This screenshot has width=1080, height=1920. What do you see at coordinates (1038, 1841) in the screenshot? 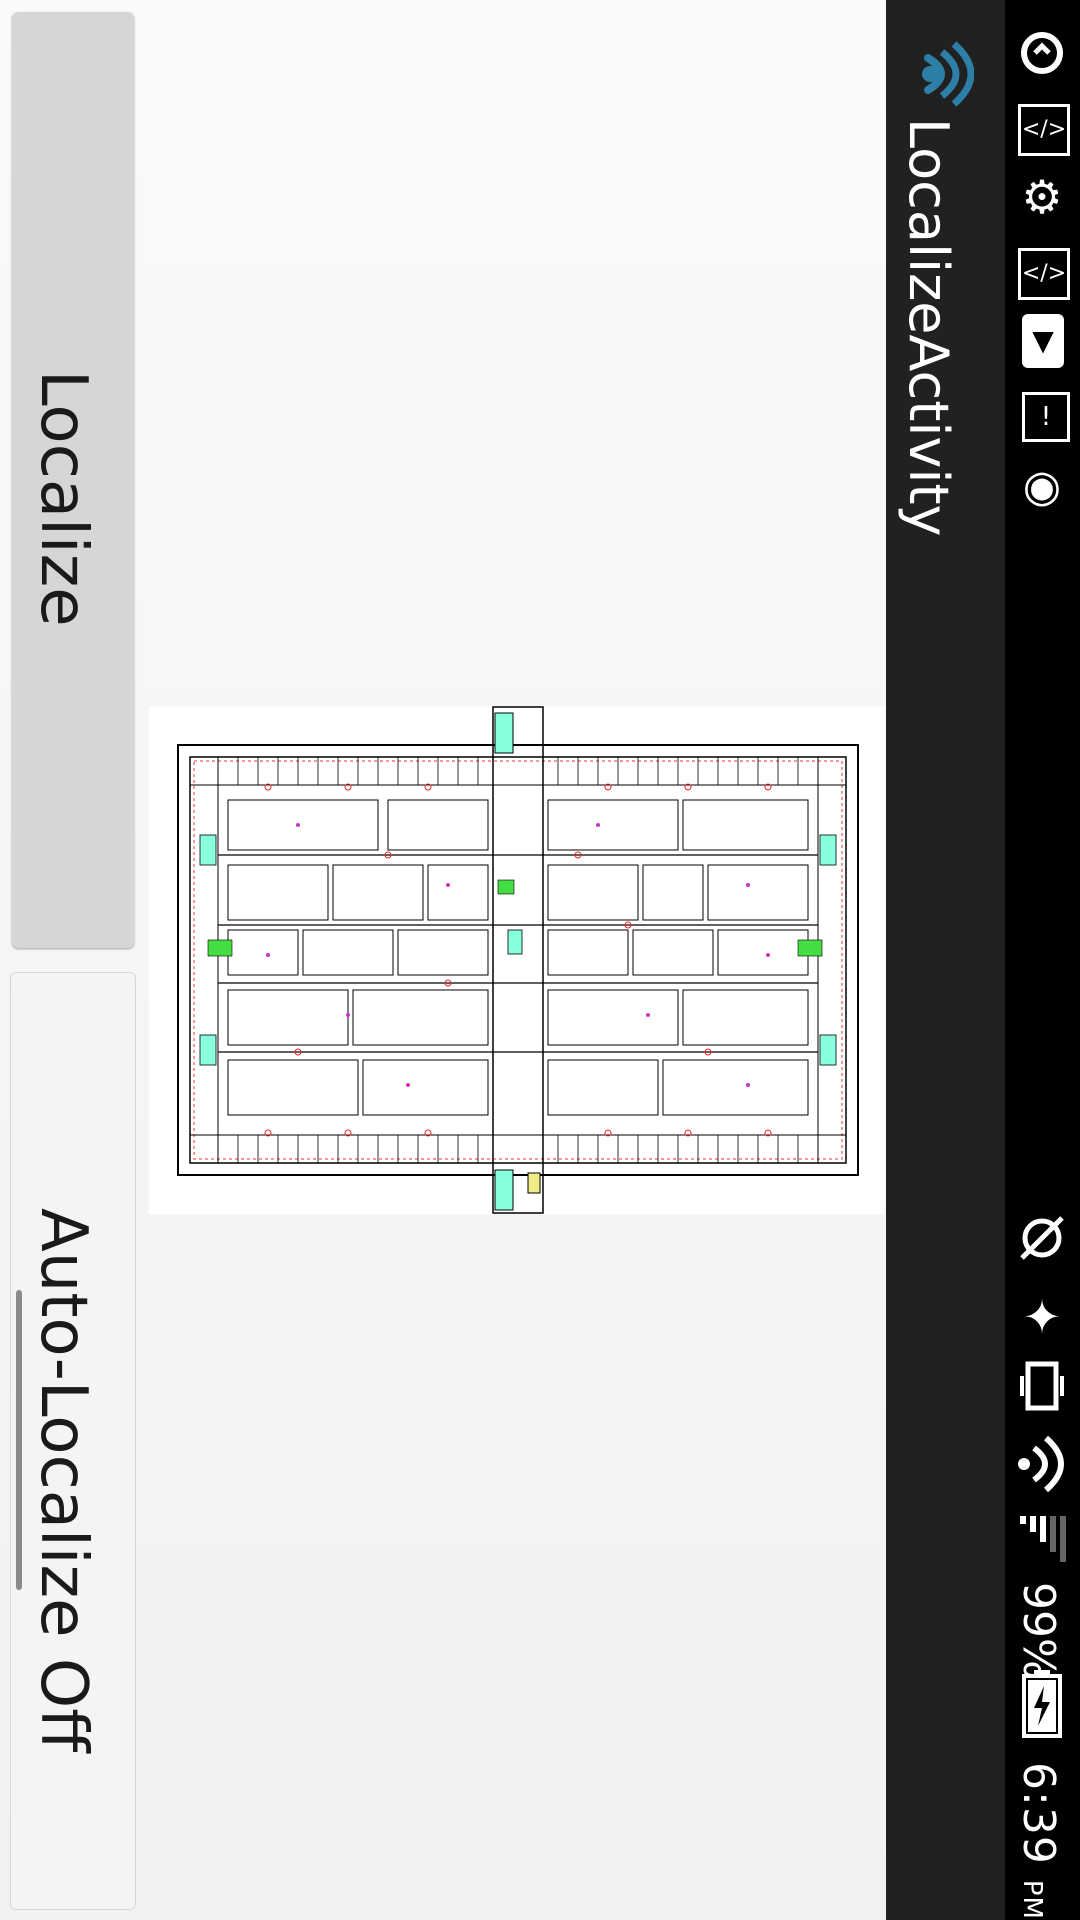
I see `clock: 6:39 PM` at bounding box center [1038, 1841].